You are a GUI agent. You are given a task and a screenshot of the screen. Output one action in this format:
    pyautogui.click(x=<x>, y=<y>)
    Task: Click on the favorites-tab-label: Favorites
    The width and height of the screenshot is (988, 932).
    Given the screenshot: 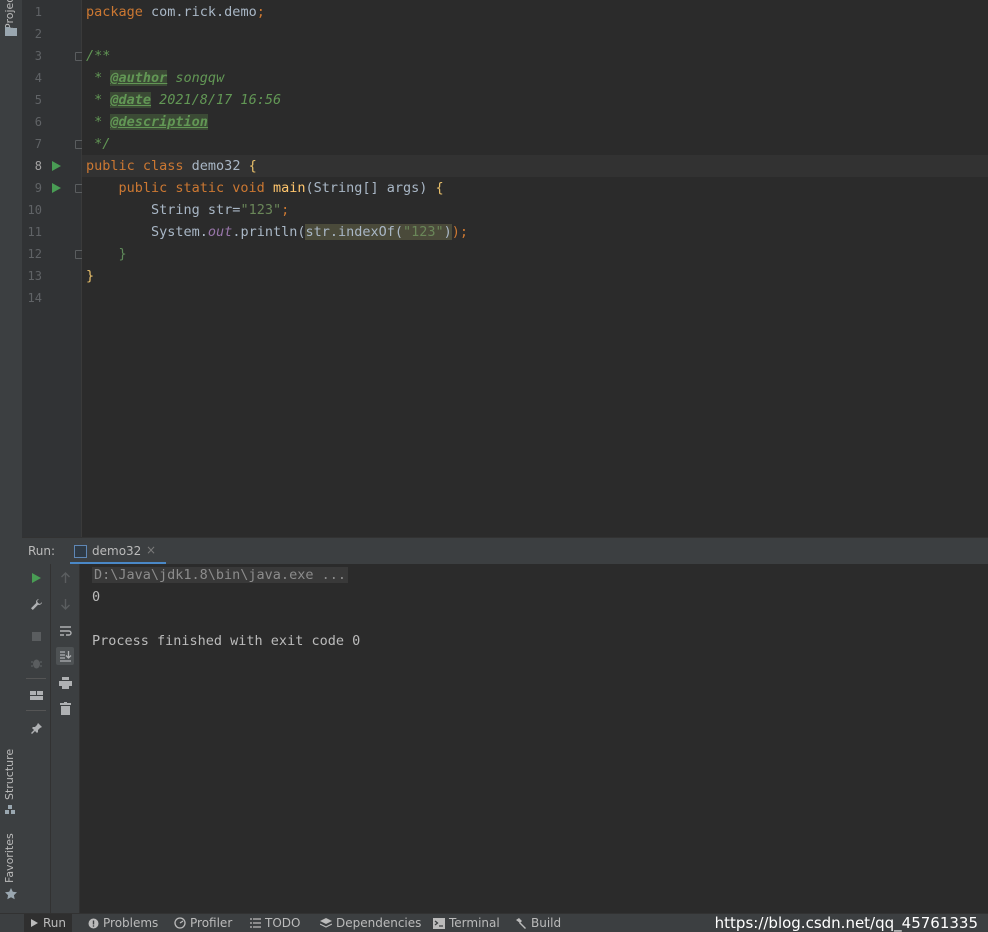 What is the action you would take?
    pyautogui.click(x=9, y=858)
    